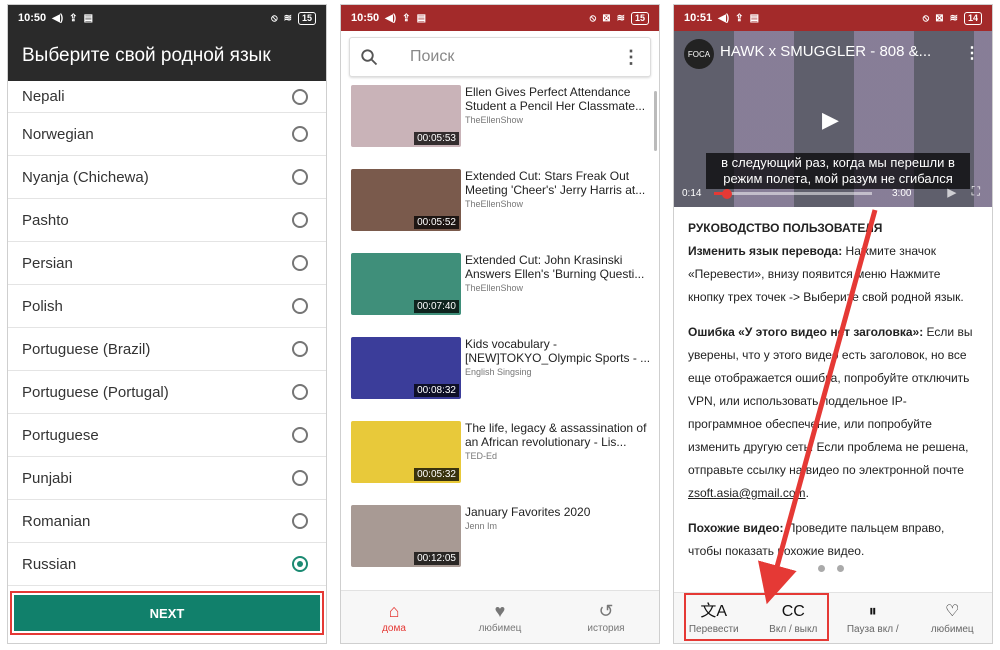  I want to click on language-option: Nyanja (Chichewa), so click(167, 177).